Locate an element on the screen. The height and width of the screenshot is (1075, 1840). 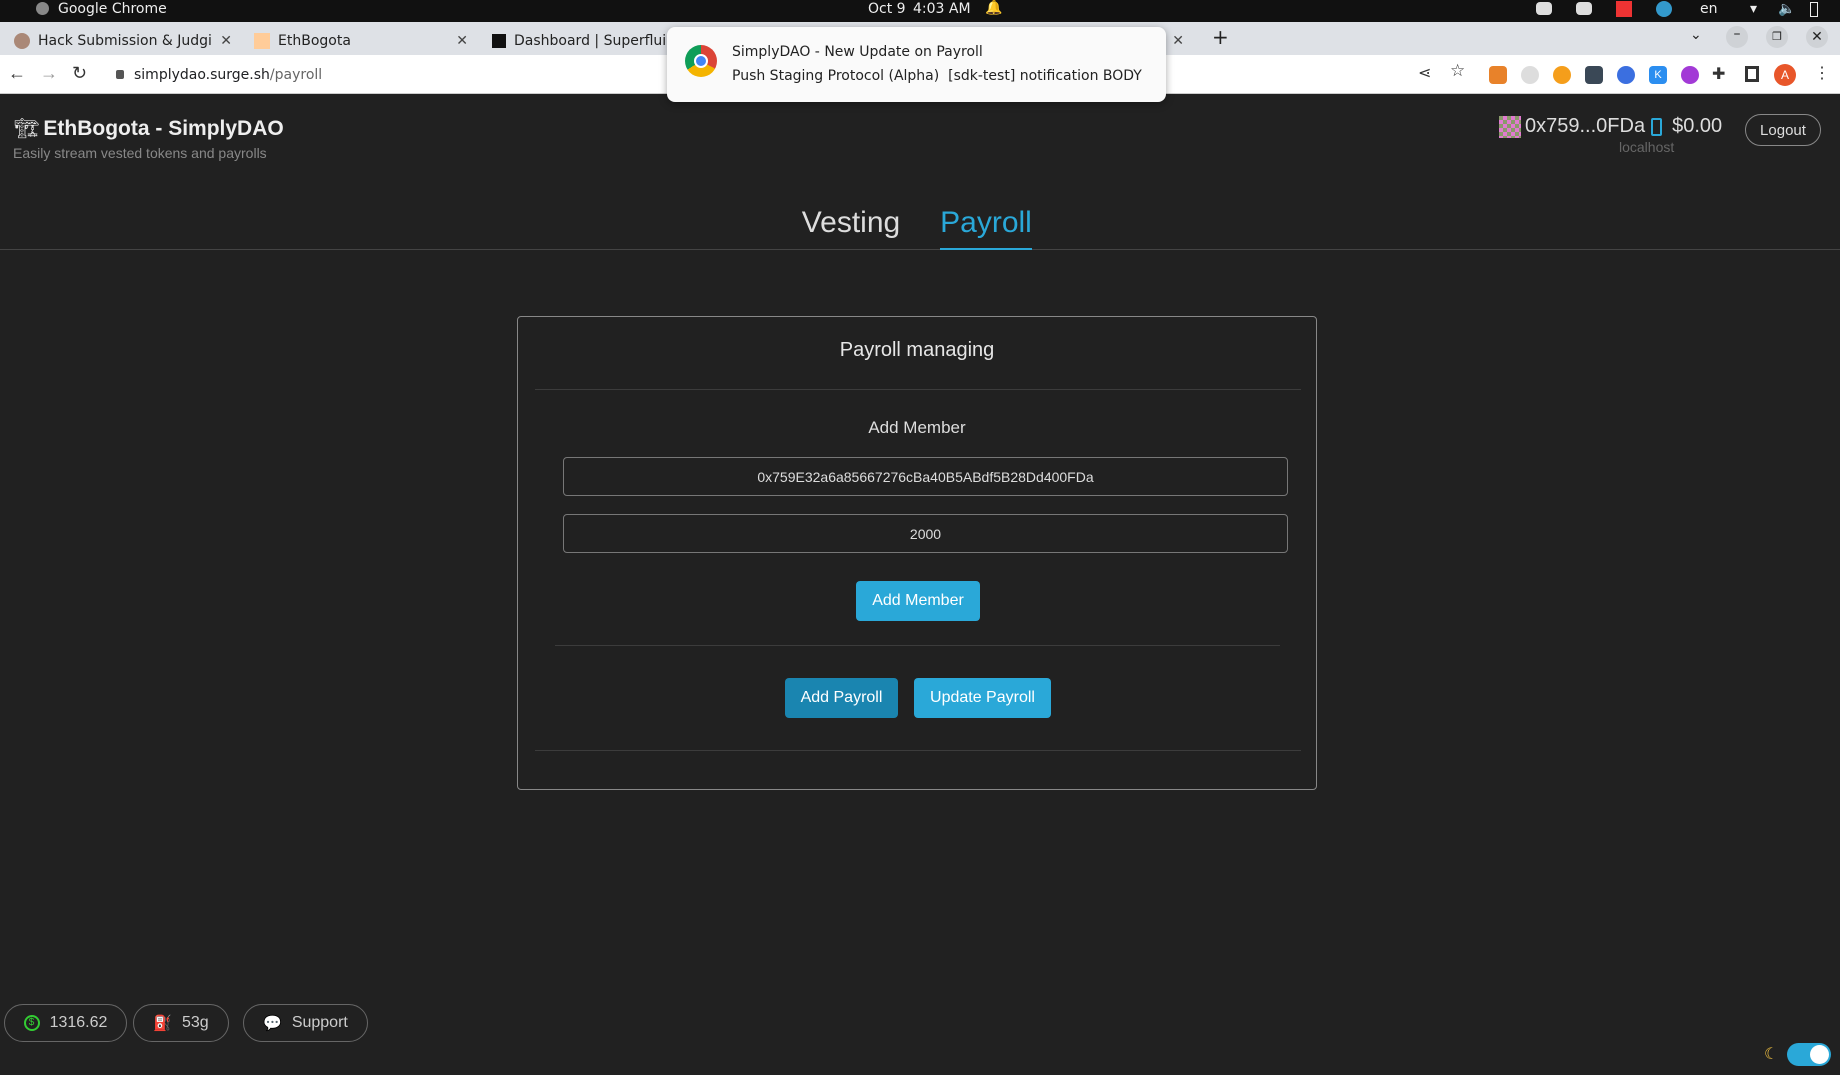
side-panel-icon is located at coordinates (1752, 74).